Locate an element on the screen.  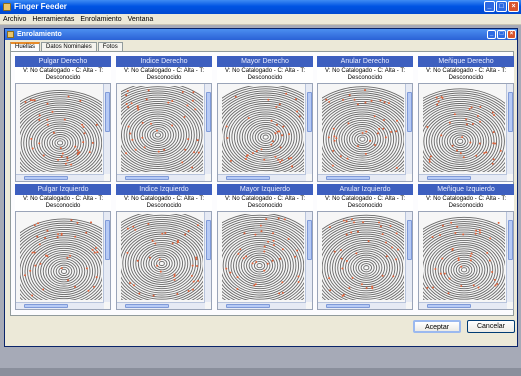
child-minimize-icon: _ is located at coordinates (491, 34).